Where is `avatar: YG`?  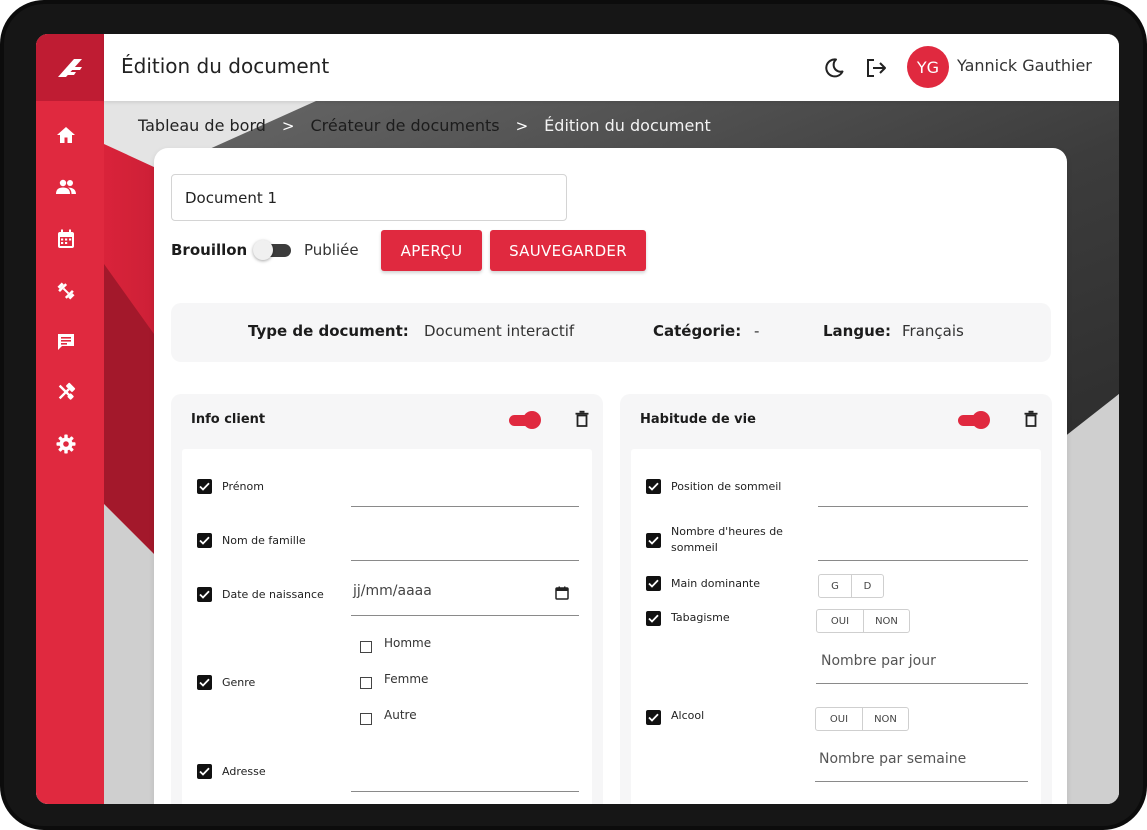 avatar: YG is located at coordinates (928, 67).